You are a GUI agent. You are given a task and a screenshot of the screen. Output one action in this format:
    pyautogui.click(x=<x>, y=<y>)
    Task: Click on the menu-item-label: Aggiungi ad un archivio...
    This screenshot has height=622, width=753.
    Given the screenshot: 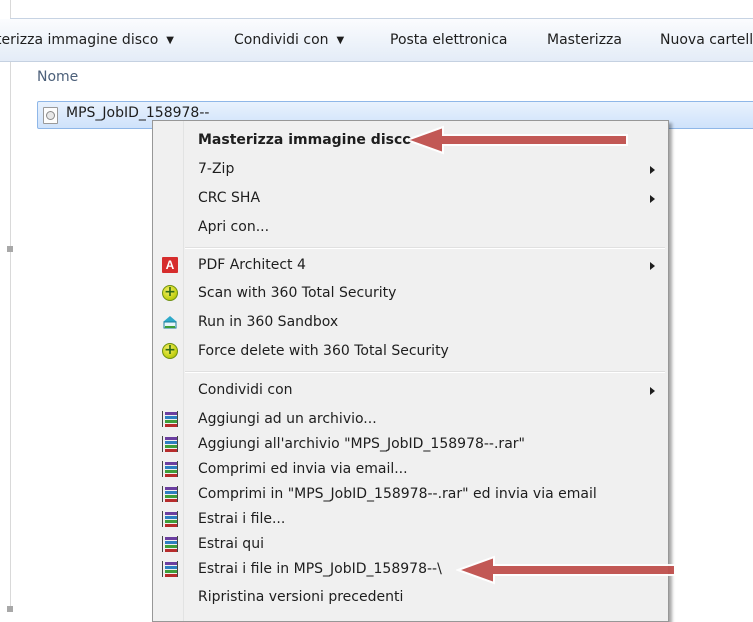 What is the action you would take?
    pyautogui.click(x=287, y=419)
    